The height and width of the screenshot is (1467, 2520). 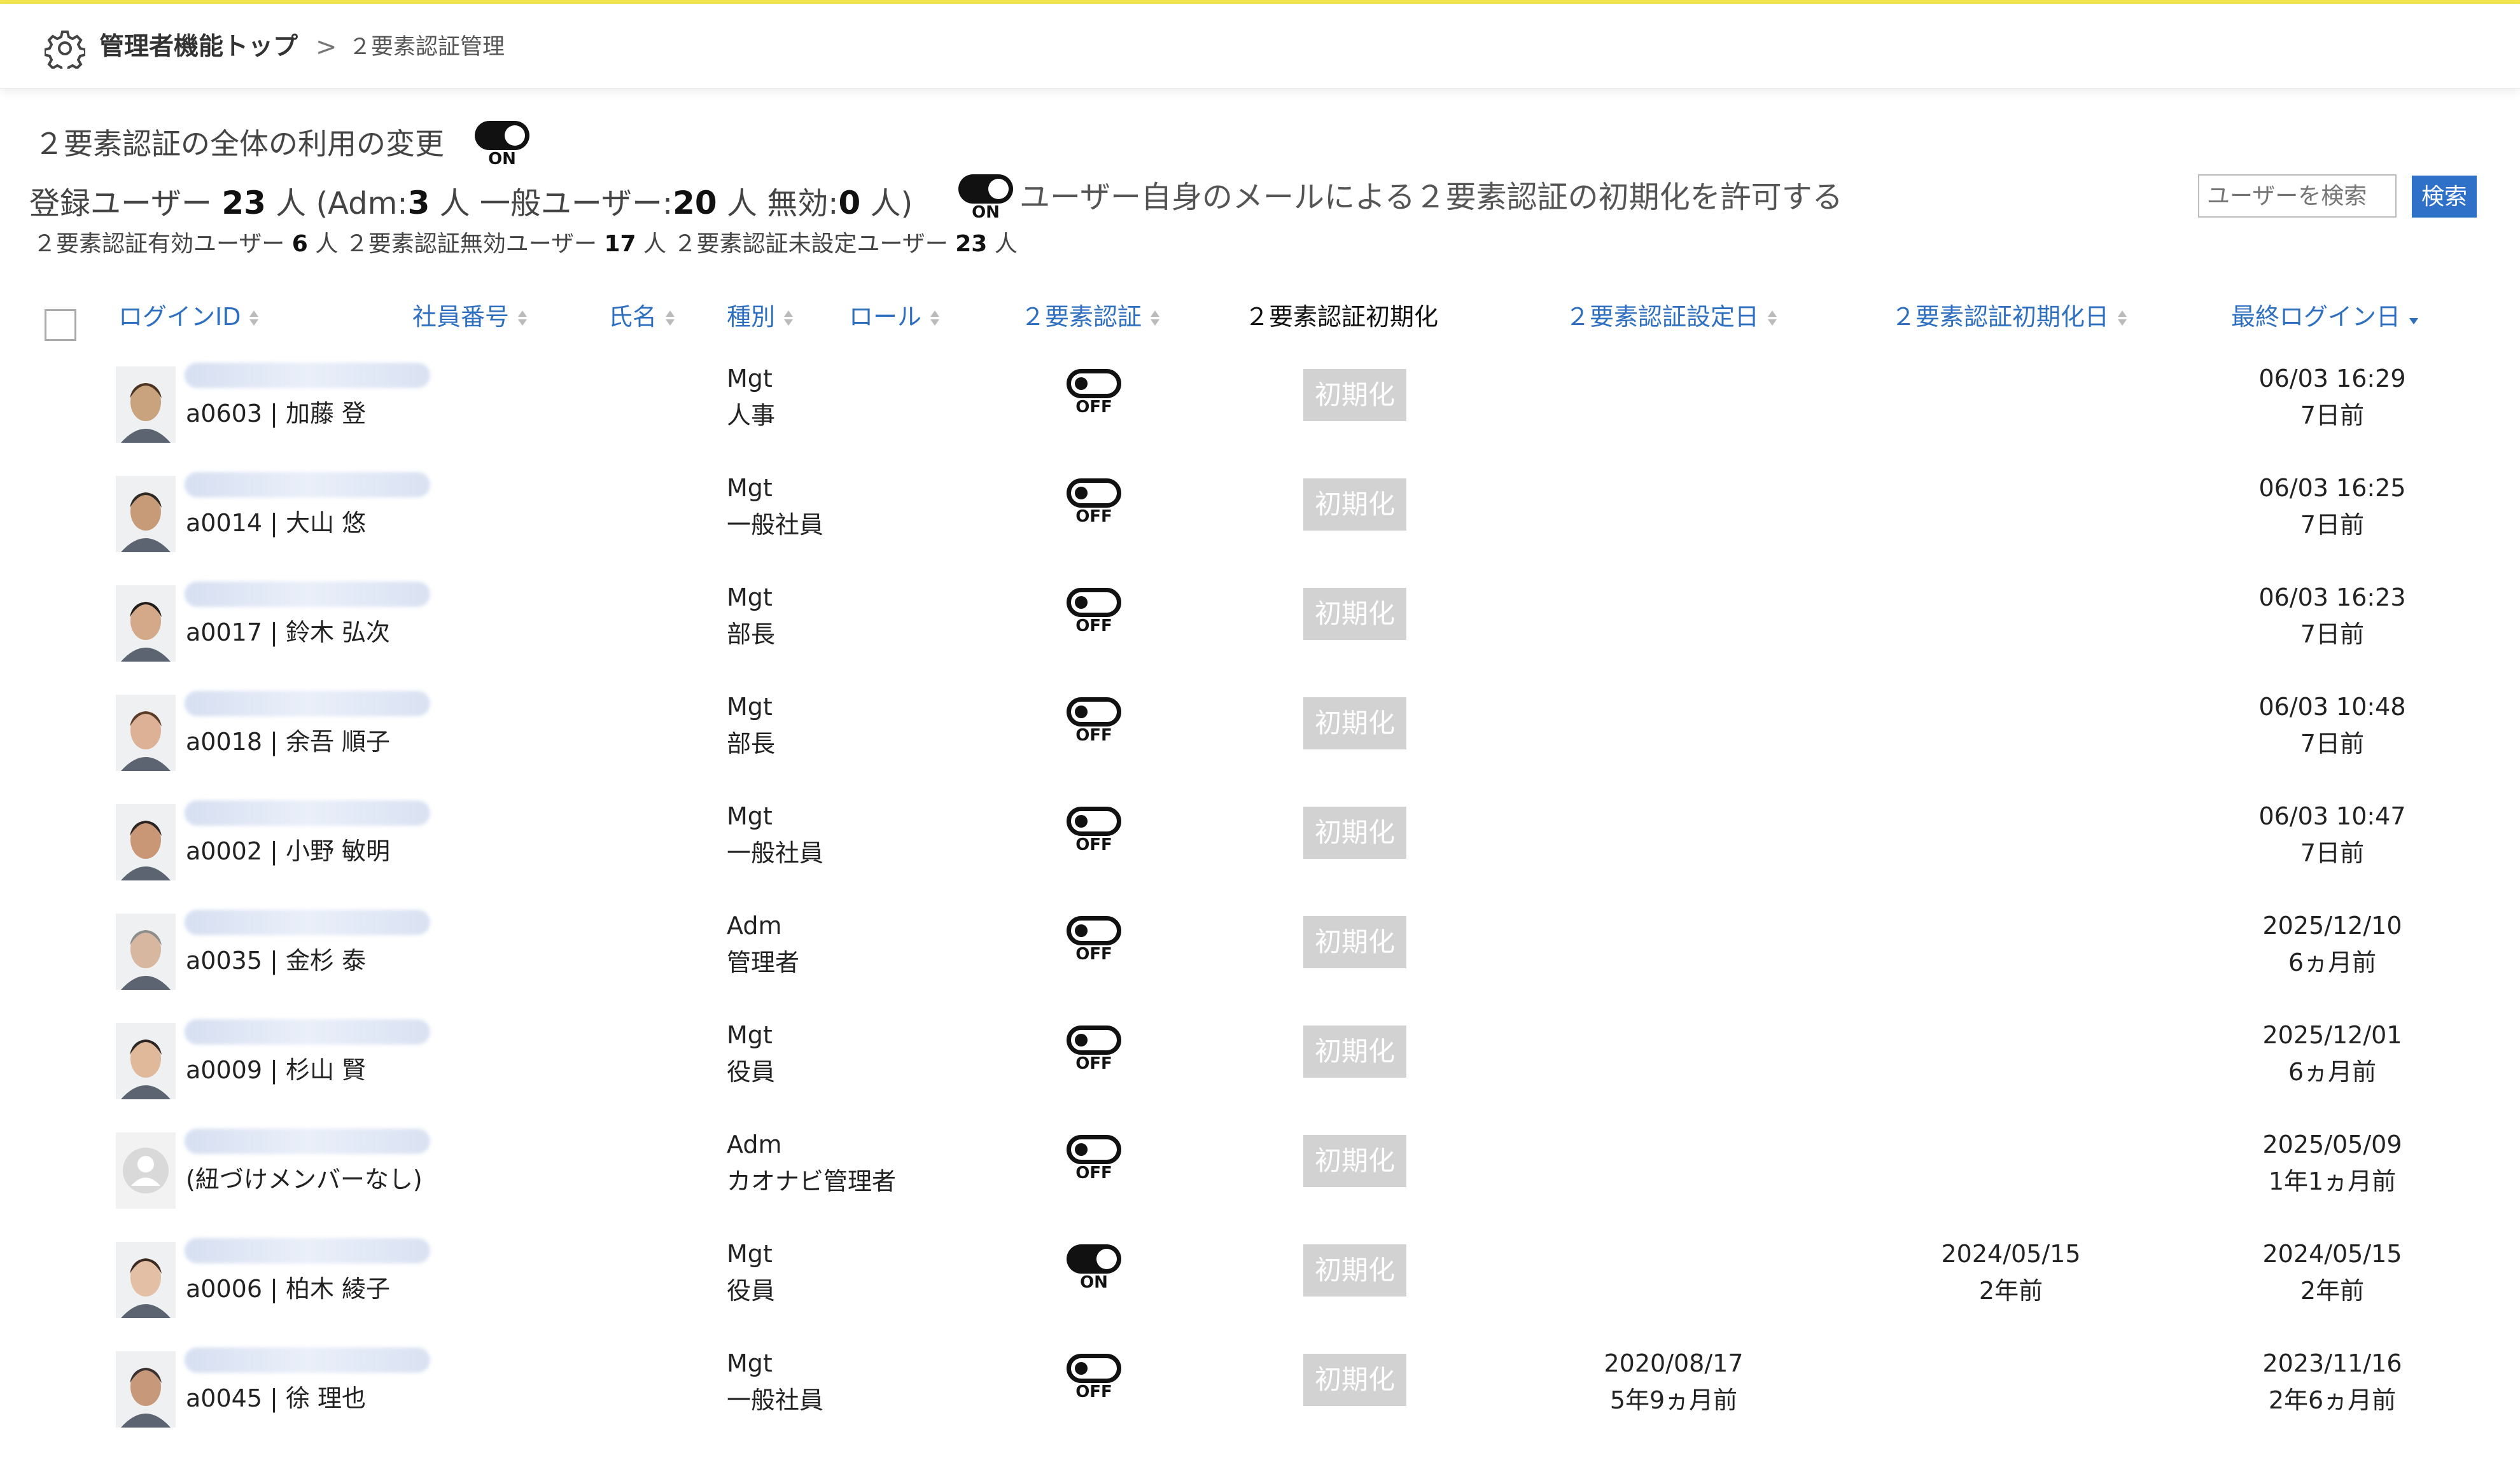 What do you see at coordinates (895, 317) in the screenshot?
I see `column-role: ロール` at bounding box center [895, 317].